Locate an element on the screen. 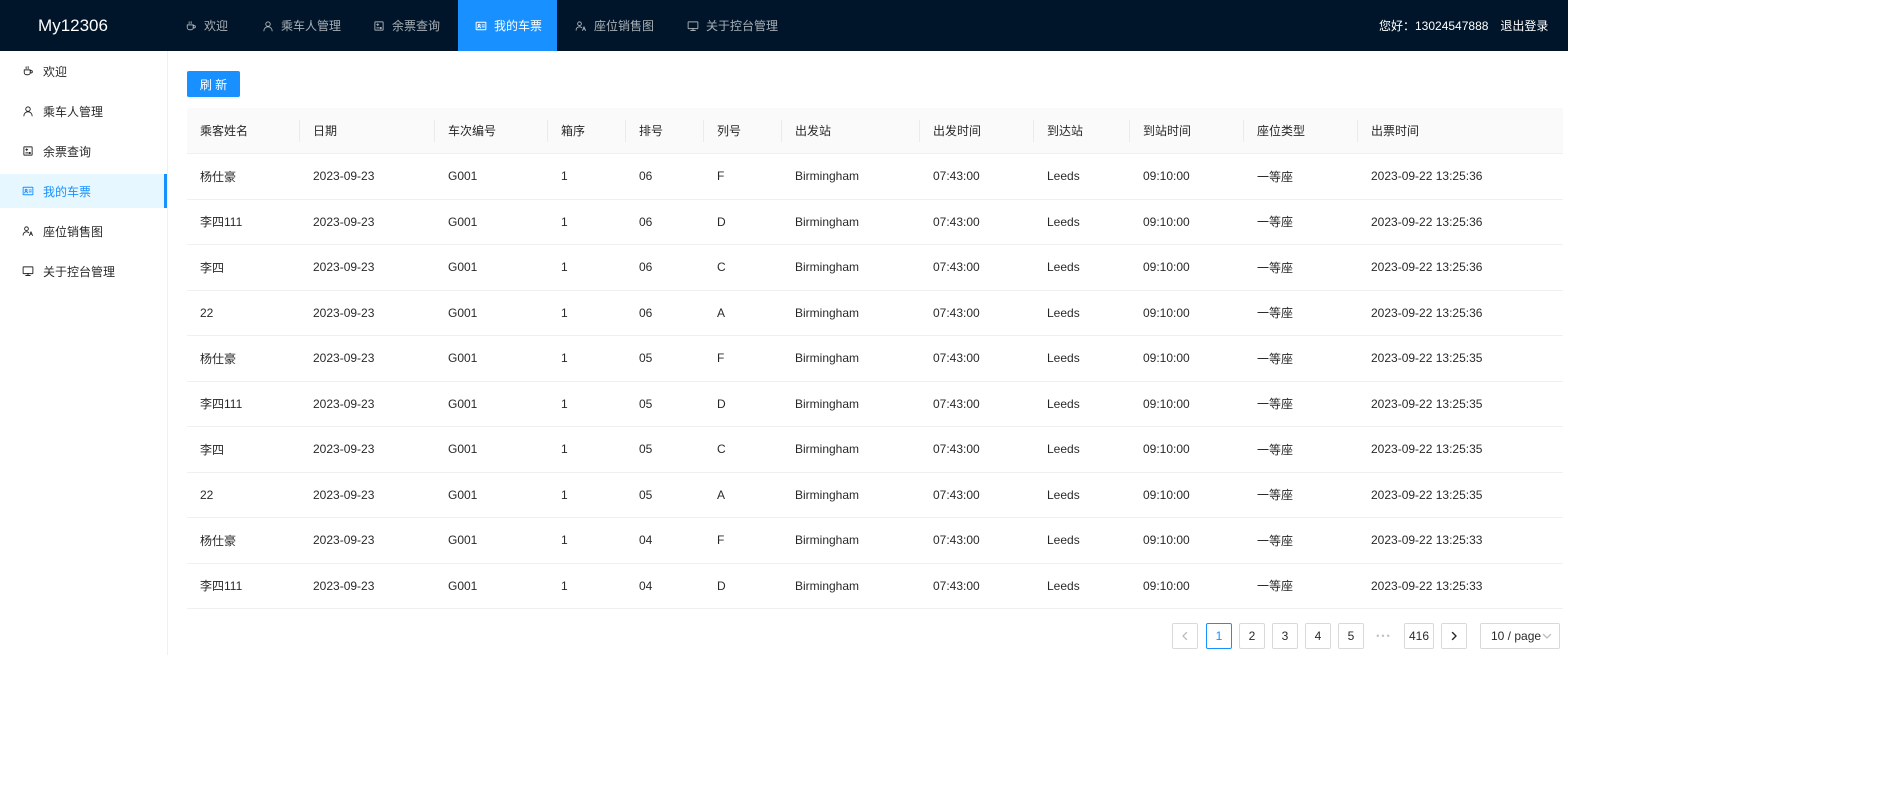 Image resolution: width=1895 pixels, height=791 pixels. seat-col-cell: D is located at coordinates (721, 403).